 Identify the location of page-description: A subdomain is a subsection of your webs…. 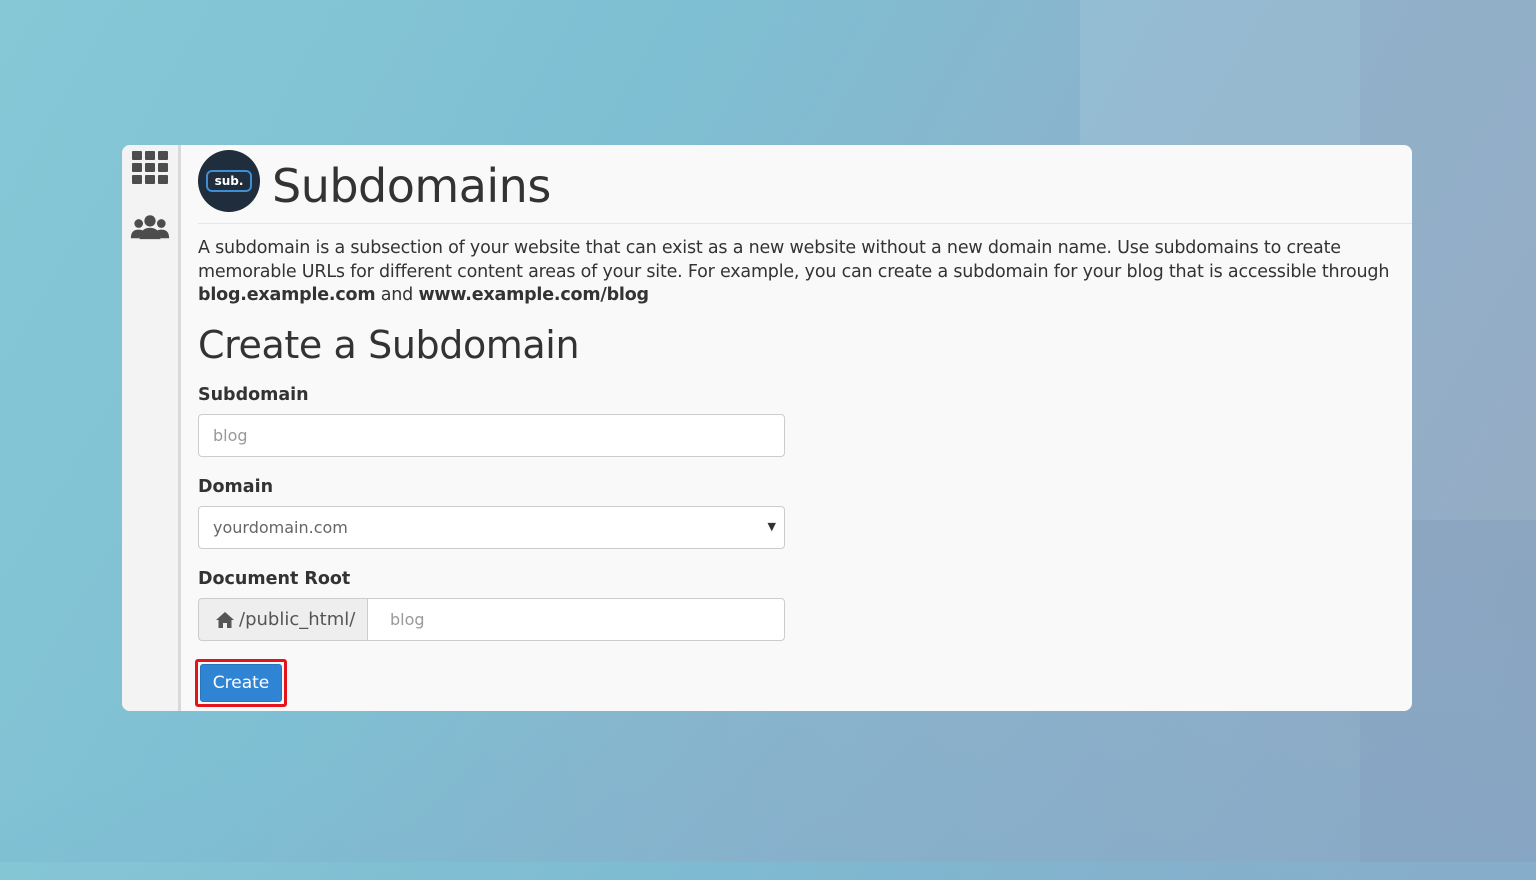
(804, 272).